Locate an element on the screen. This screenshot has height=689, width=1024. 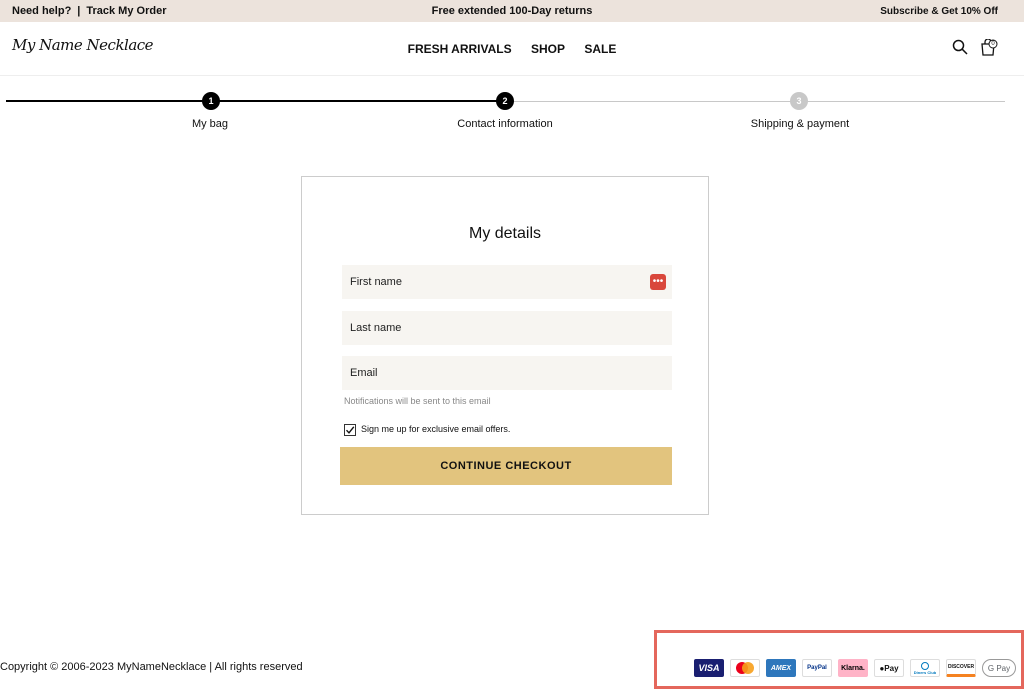
mastercard-icon is located at coordinates (745, 668).